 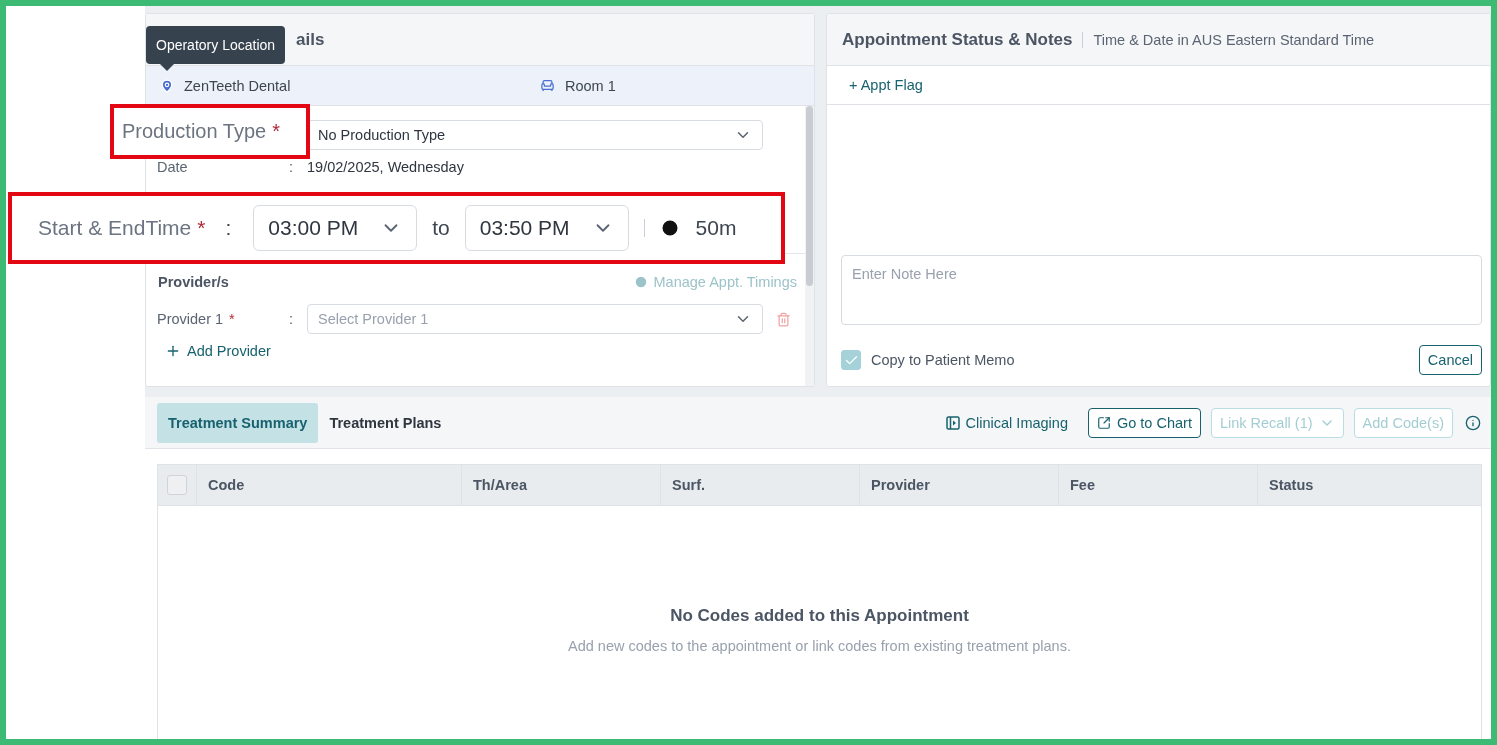 I want to click on empty-title: No Codes added to this Appointment, so click(x=819, y=616).